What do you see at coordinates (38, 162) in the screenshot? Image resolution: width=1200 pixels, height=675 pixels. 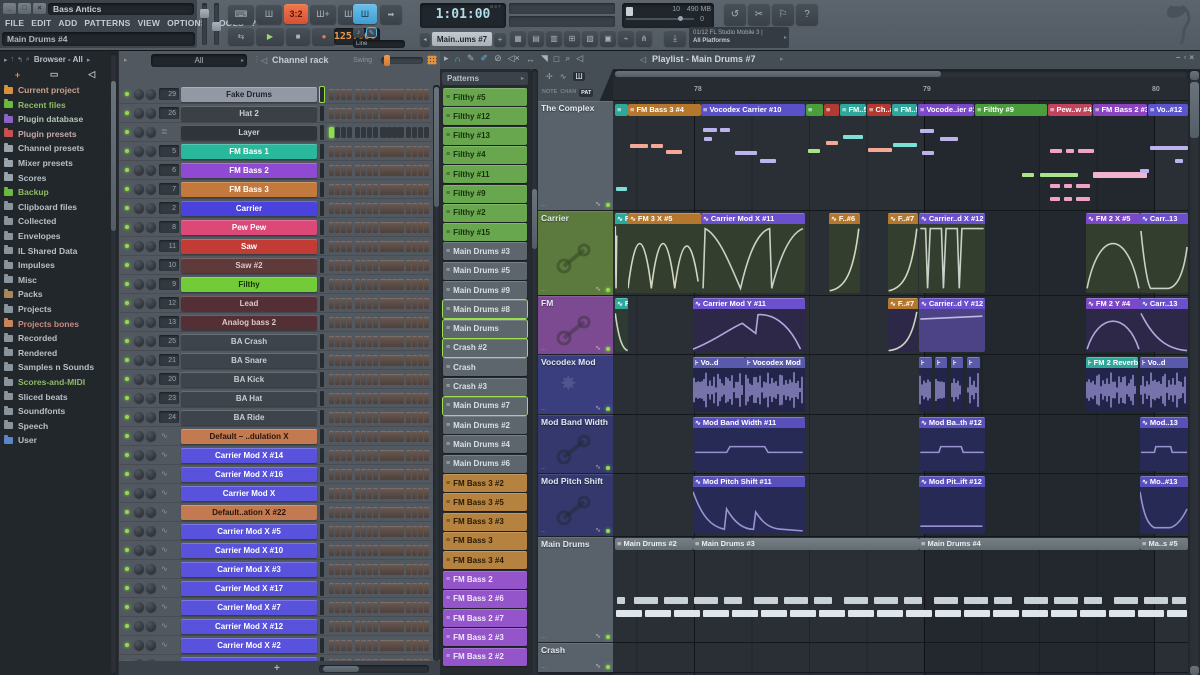 I see `browser-item-mixer-presets: Mixer presets` at bounding box center [38, 162].